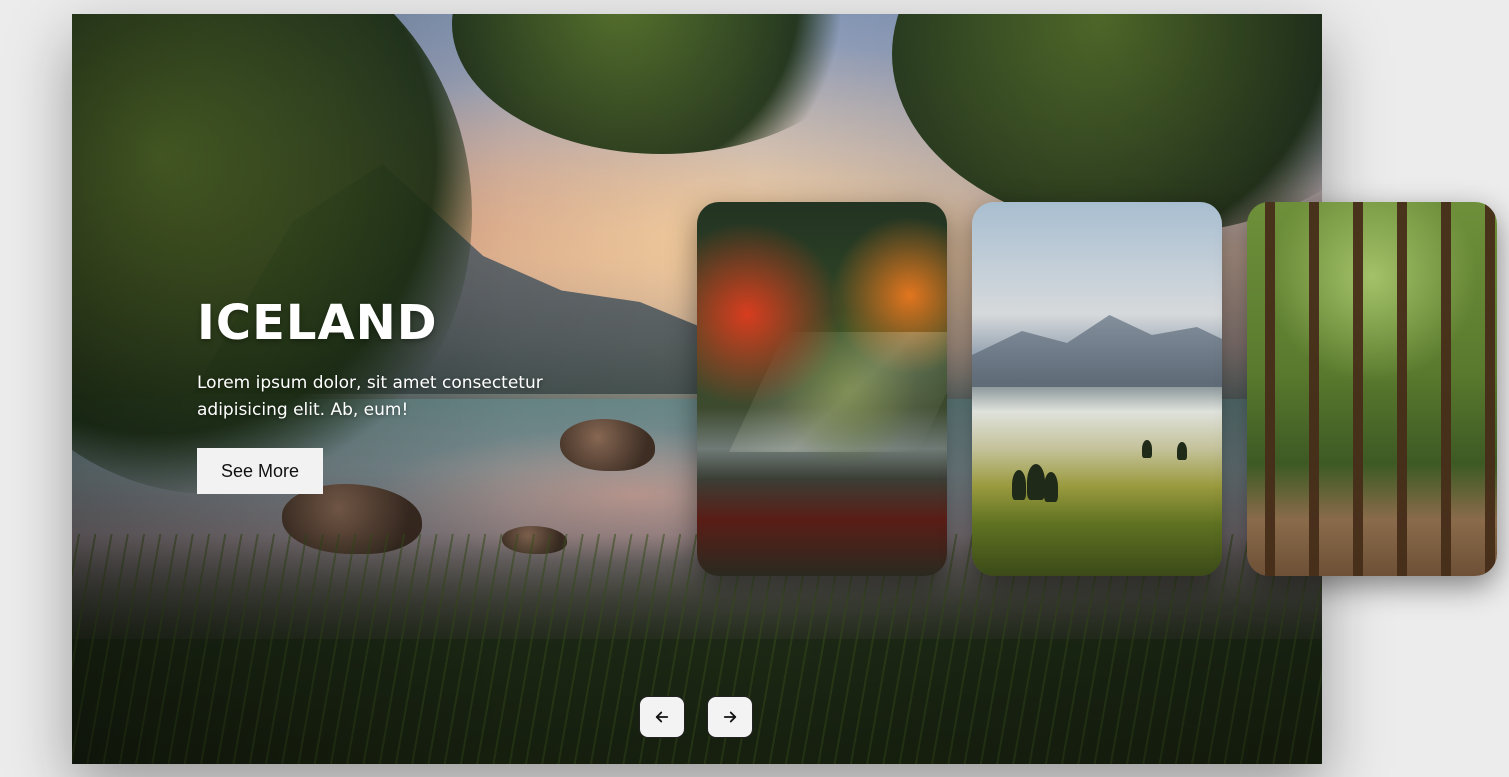 This screenshot has height=777, width=1509. I want to click on thumbnail-card-valley, so click(1097, 389).